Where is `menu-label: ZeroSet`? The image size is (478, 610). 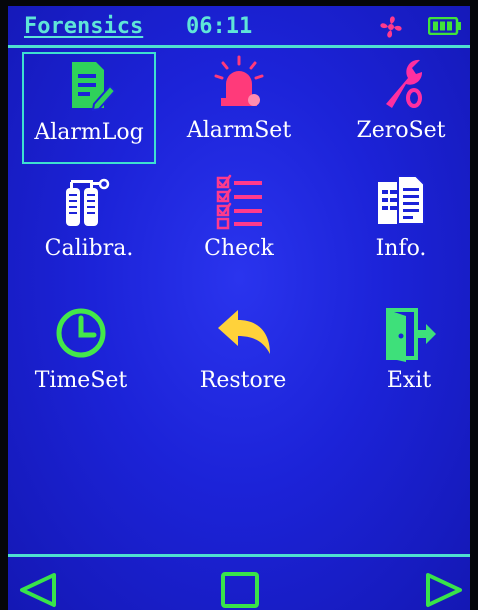
menu-label: ZeroSet is located at coordinates (401, 130).